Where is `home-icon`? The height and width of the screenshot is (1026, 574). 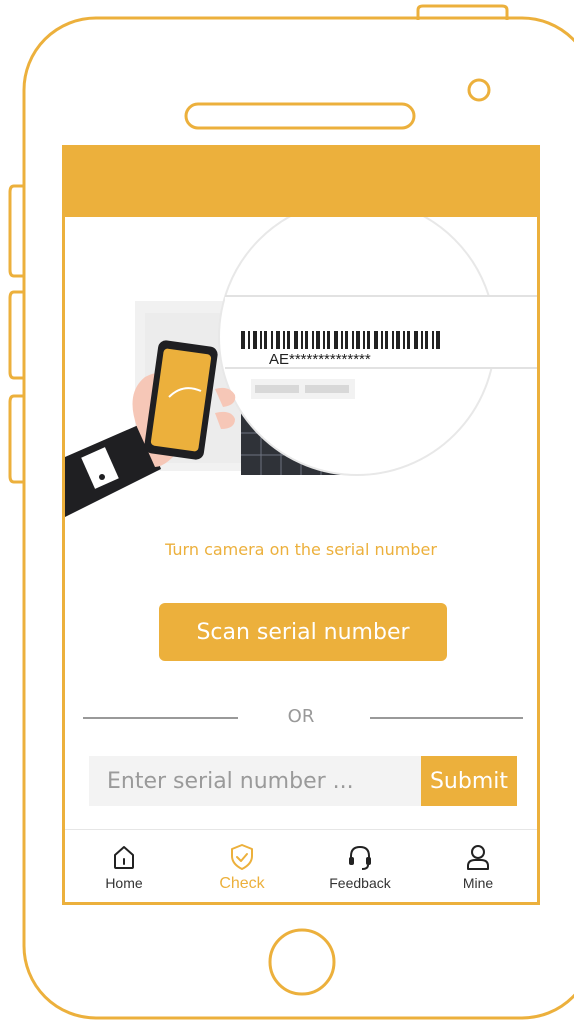
home-icon is located at coordinates (124, 857).